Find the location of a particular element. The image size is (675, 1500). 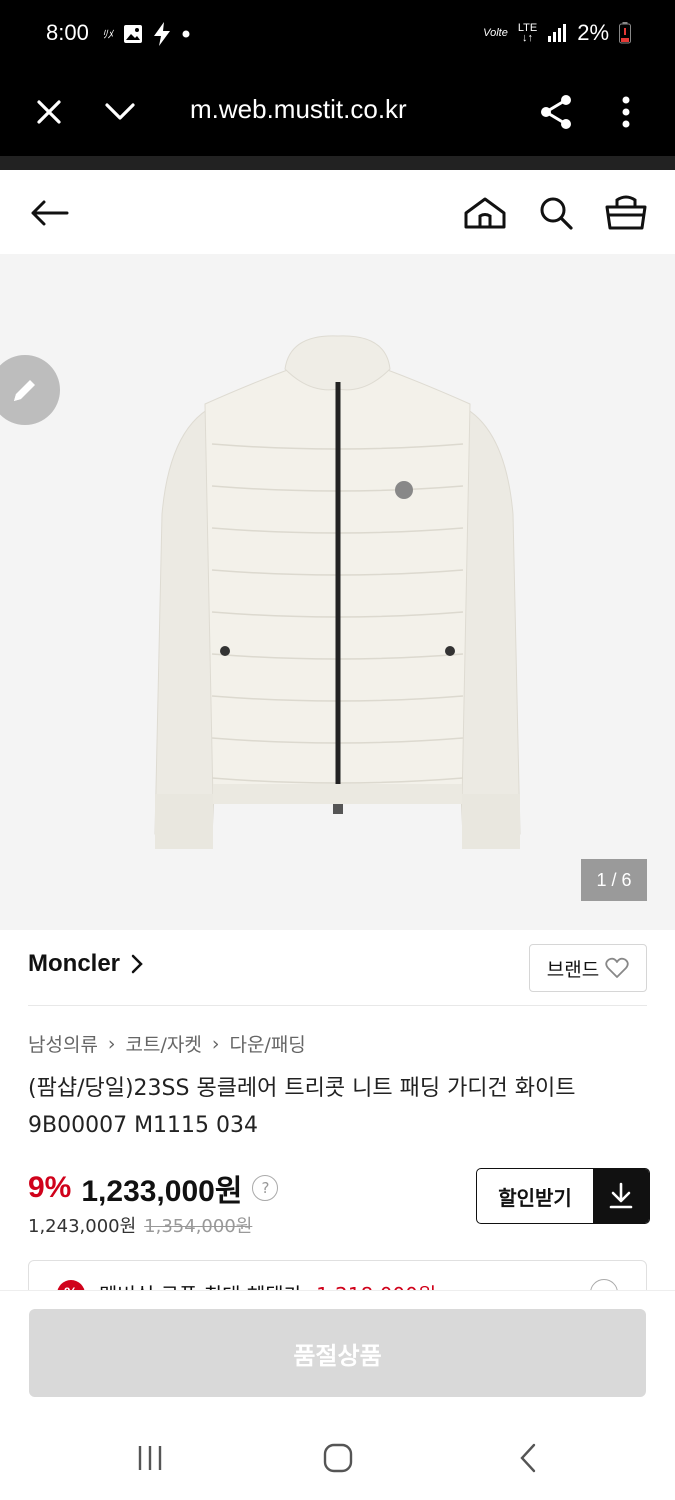

pencil-icon is located at coordinates (24, 390).